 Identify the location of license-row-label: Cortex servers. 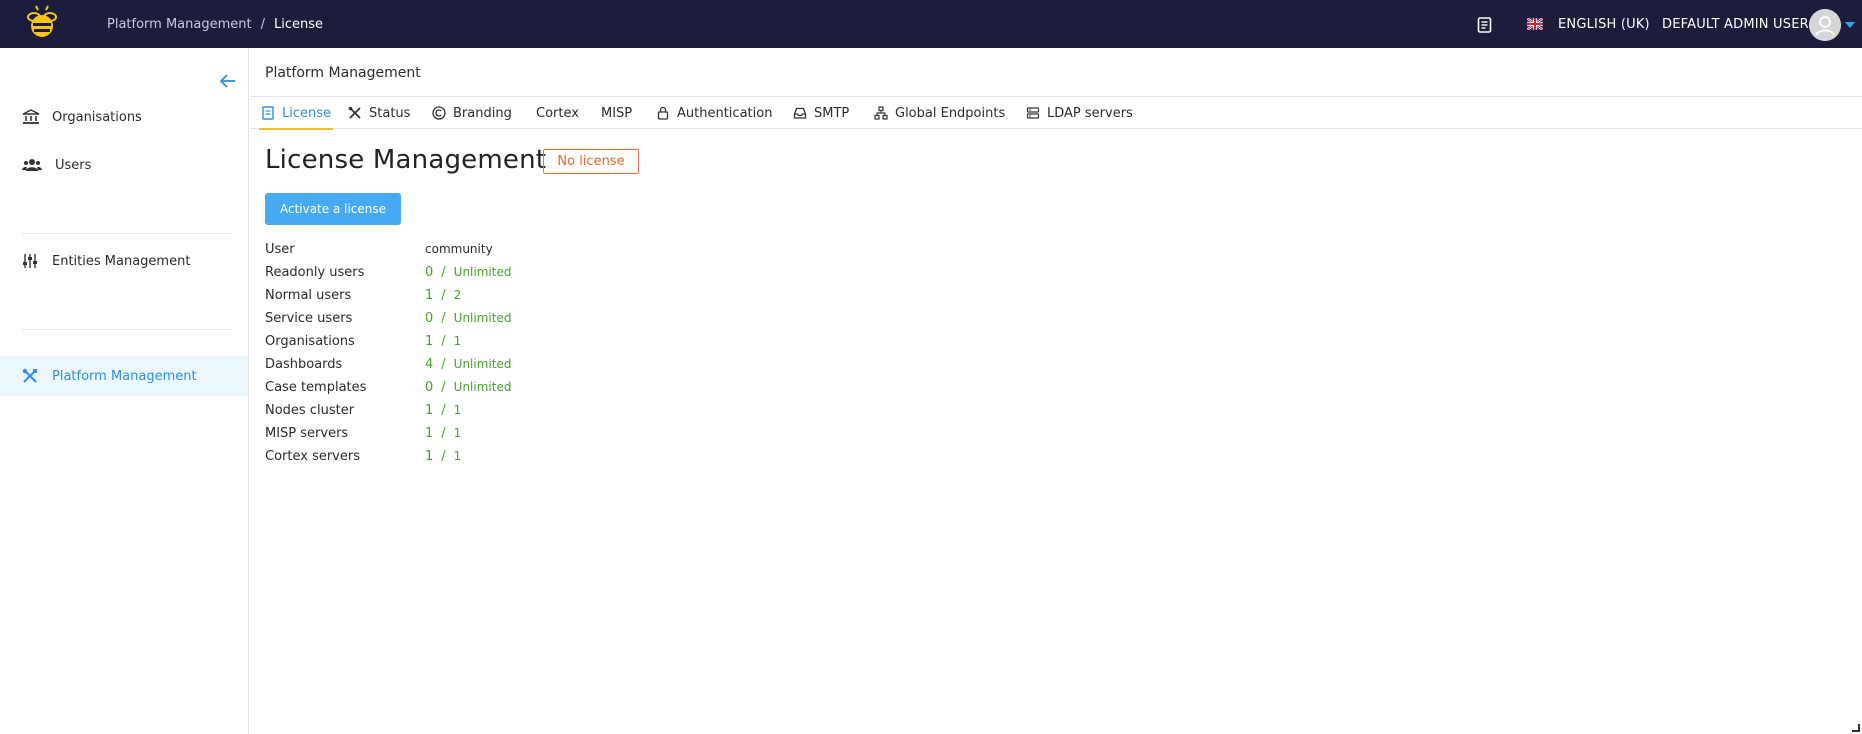
(312, 456).